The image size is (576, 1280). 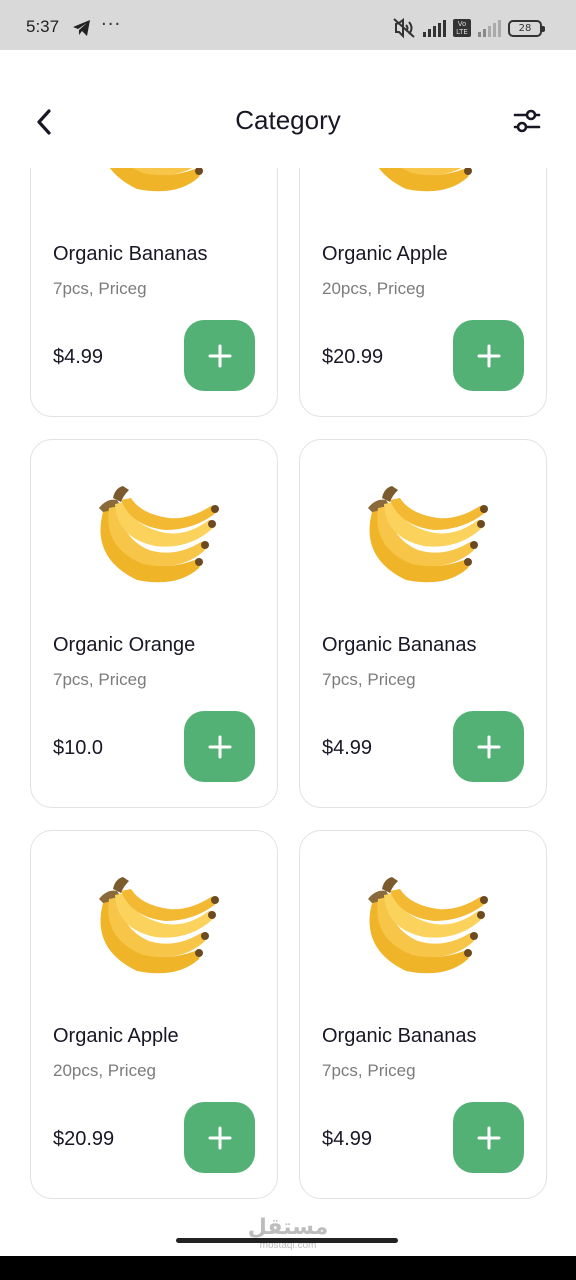 What do you see at coordinates (43, 26) in the screenshot?
I see `status-time: 5:37` at bounding box center [43, 26].